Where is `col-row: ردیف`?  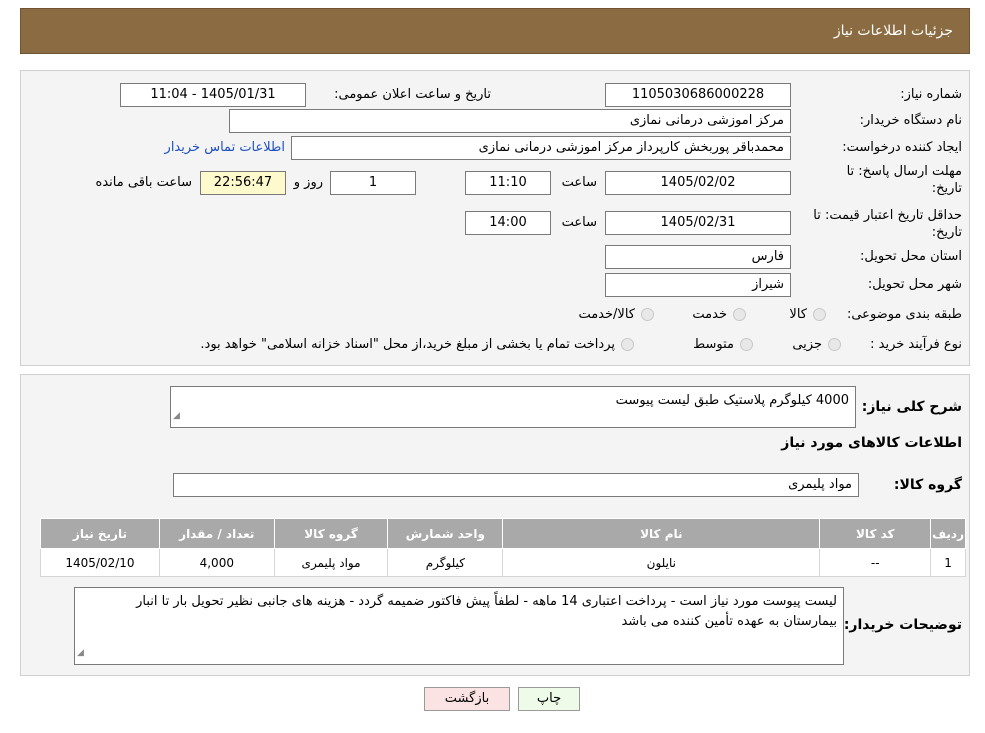 col-row: ردیف is located at coordinates (948, 533).